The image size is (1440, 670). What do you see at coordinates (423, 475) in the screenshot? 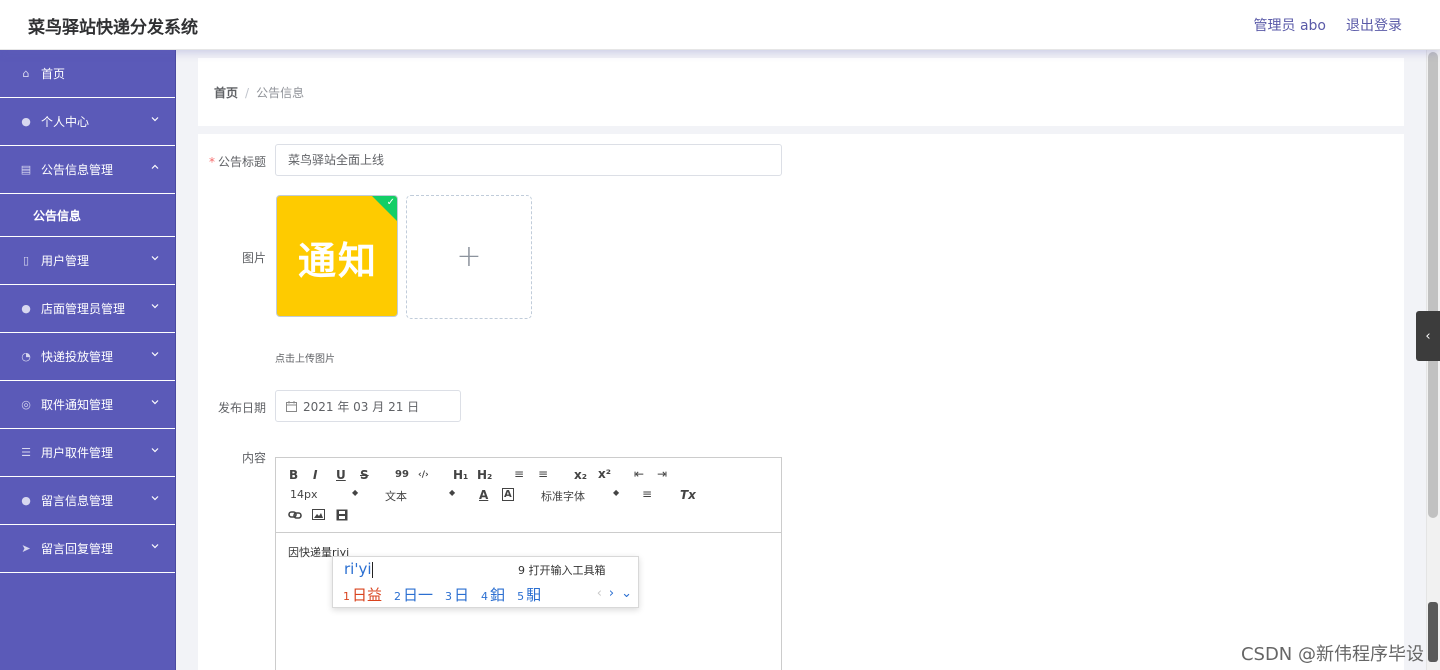
I see `code-button: ‹/›` at bounding box center [423, 475].